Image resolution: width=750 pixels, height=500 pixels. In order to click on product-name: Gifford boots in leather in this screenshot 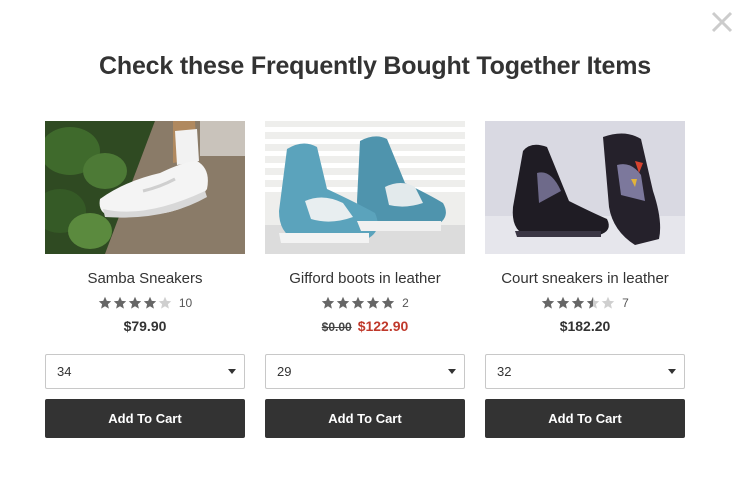, I will do `click(364, 279)`.